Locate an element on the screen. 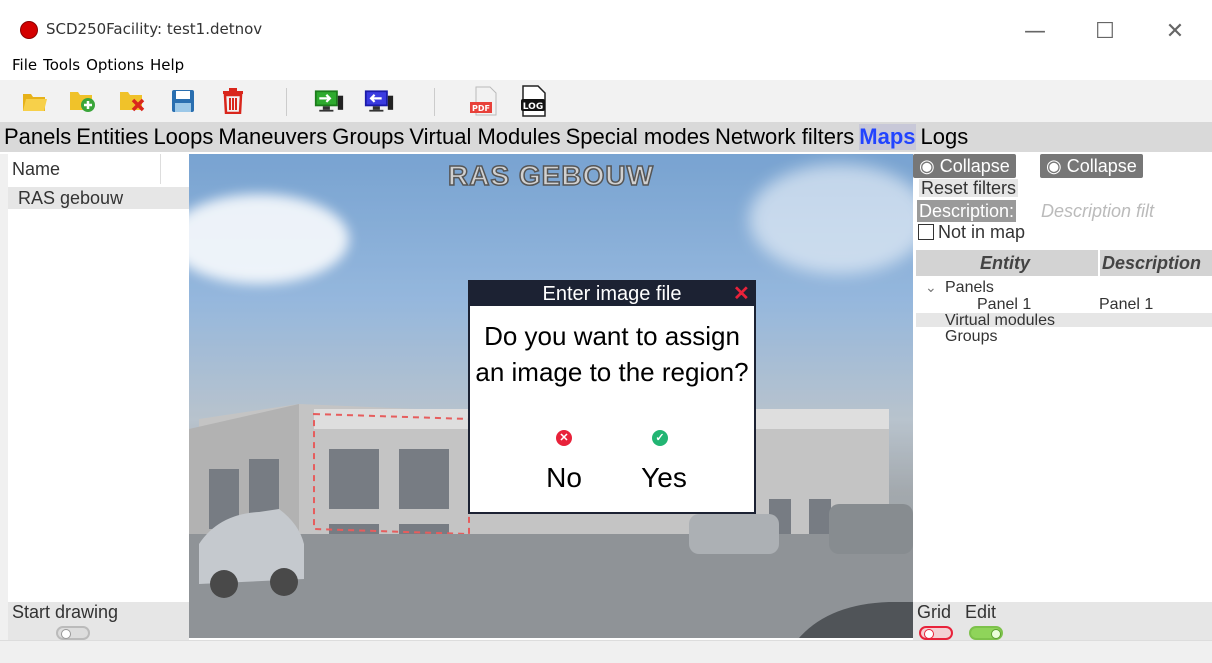  tree-node-panels: Panels is located at coordinates (969, 288).